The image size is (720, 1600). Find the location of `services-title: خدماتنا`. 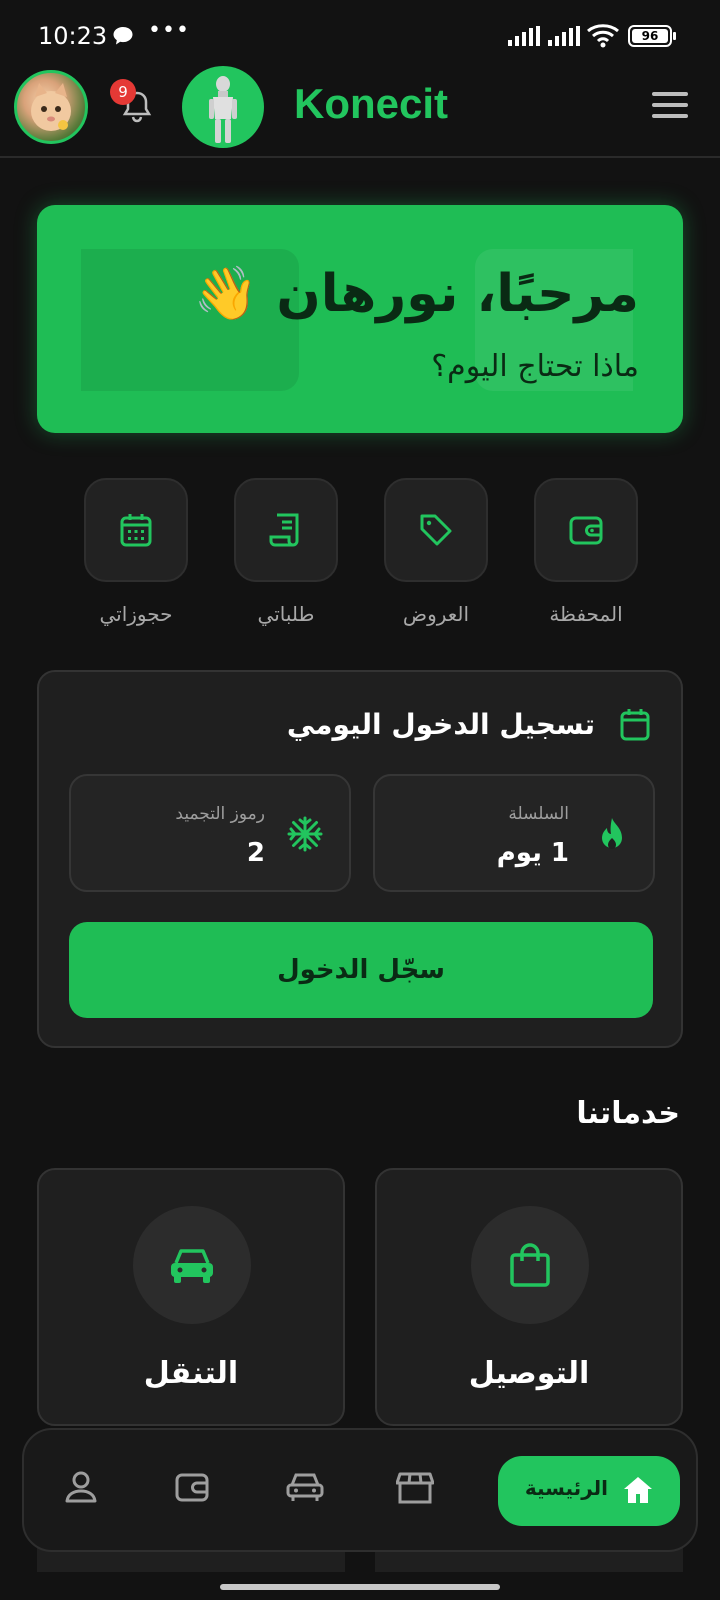

services-title: خدماتنا is located at coordinates (628, 1113).